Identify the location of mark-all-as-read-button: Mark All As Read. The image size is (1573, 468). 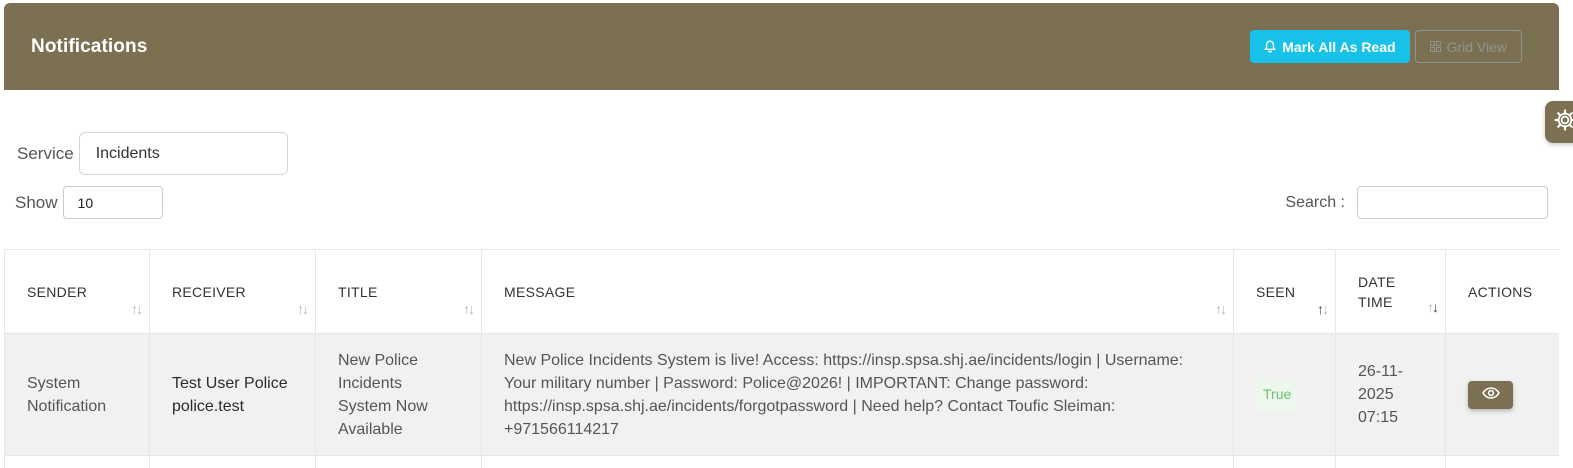
(1330, 46).